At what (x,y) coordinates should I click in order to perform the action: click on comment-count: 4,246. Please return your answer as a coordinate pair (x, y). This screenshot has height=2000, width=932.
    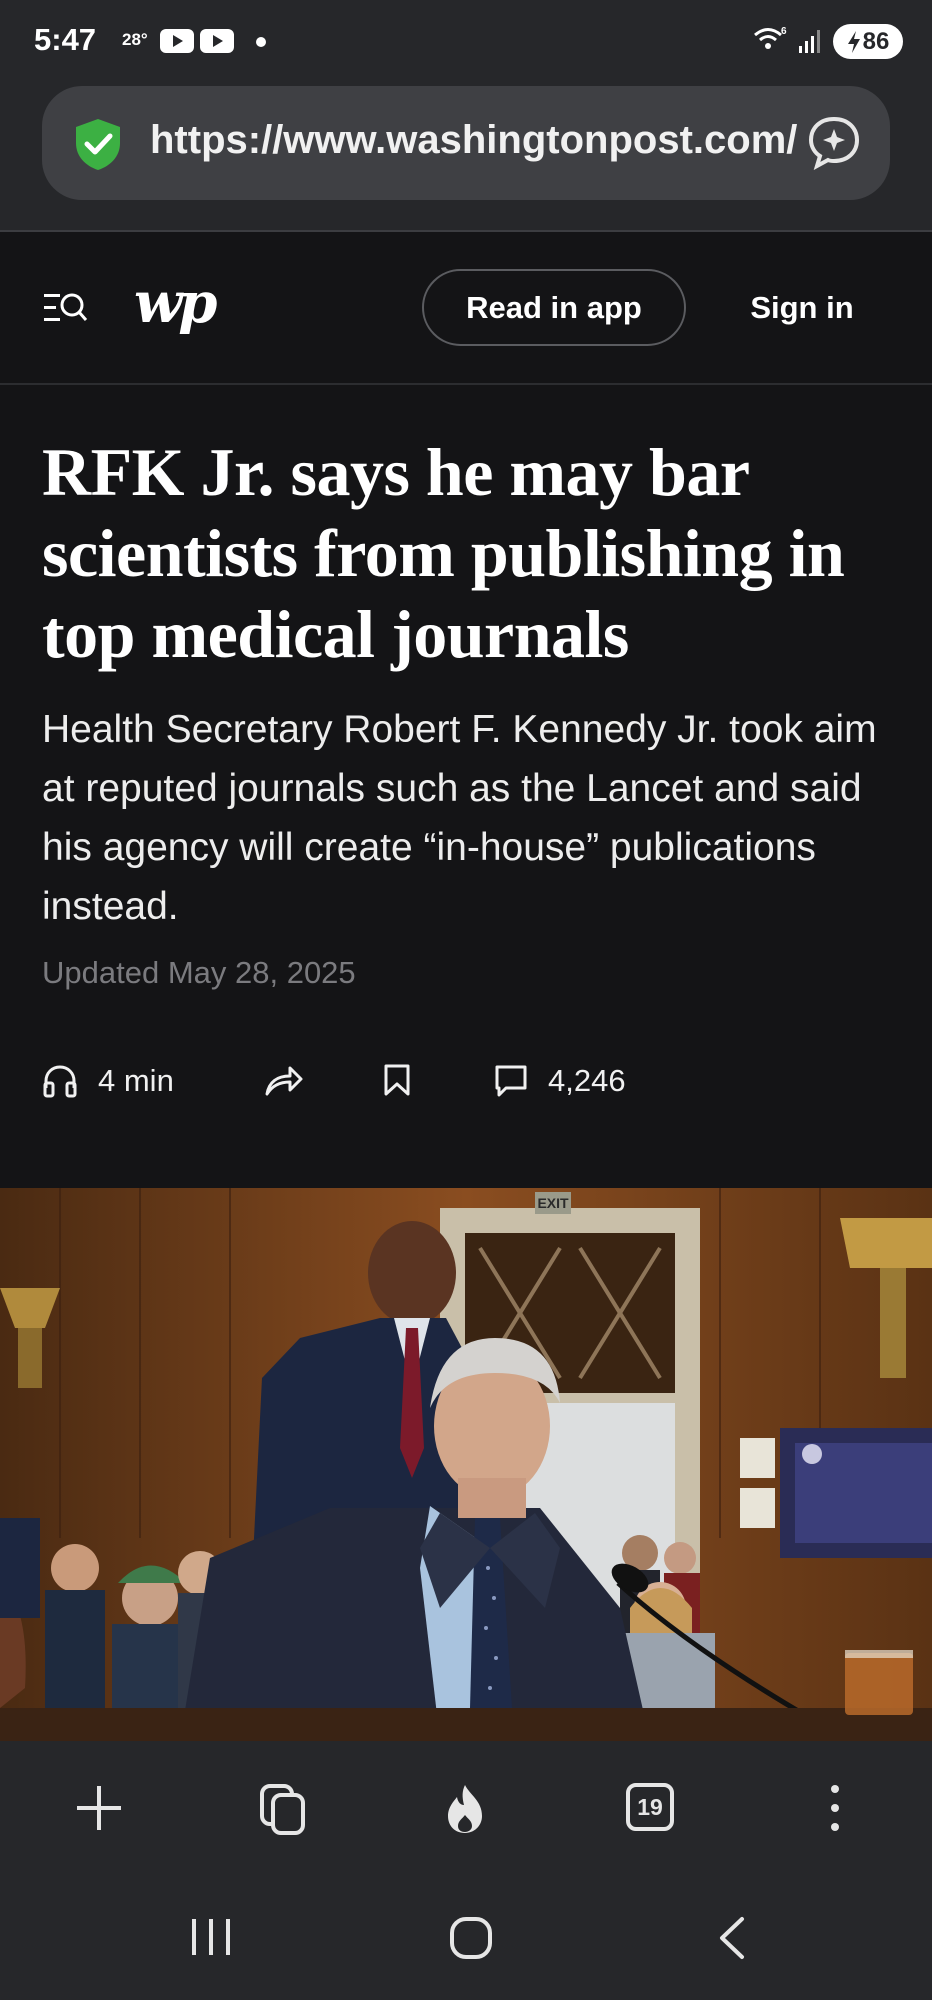
    Looking at the image, I should click on (587, 1080).